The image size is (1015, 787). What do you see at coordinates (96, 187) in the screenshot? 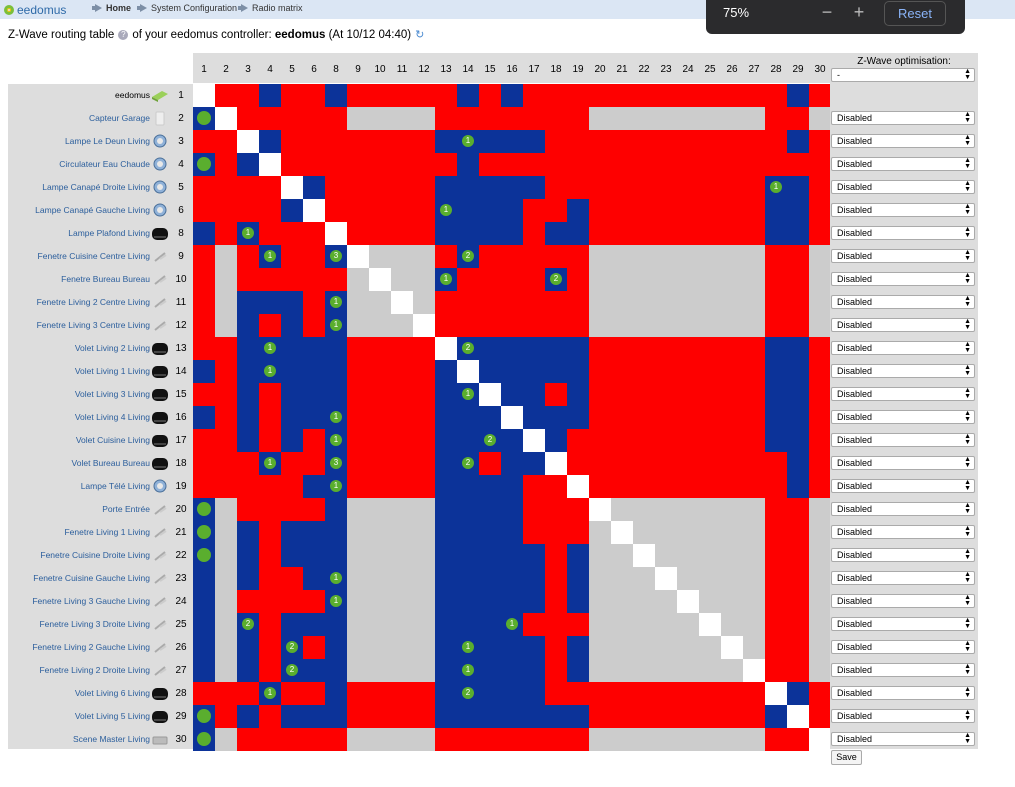
I see `device-name: Lampe Canapé Droite Living` at bounding box center [96, 187].